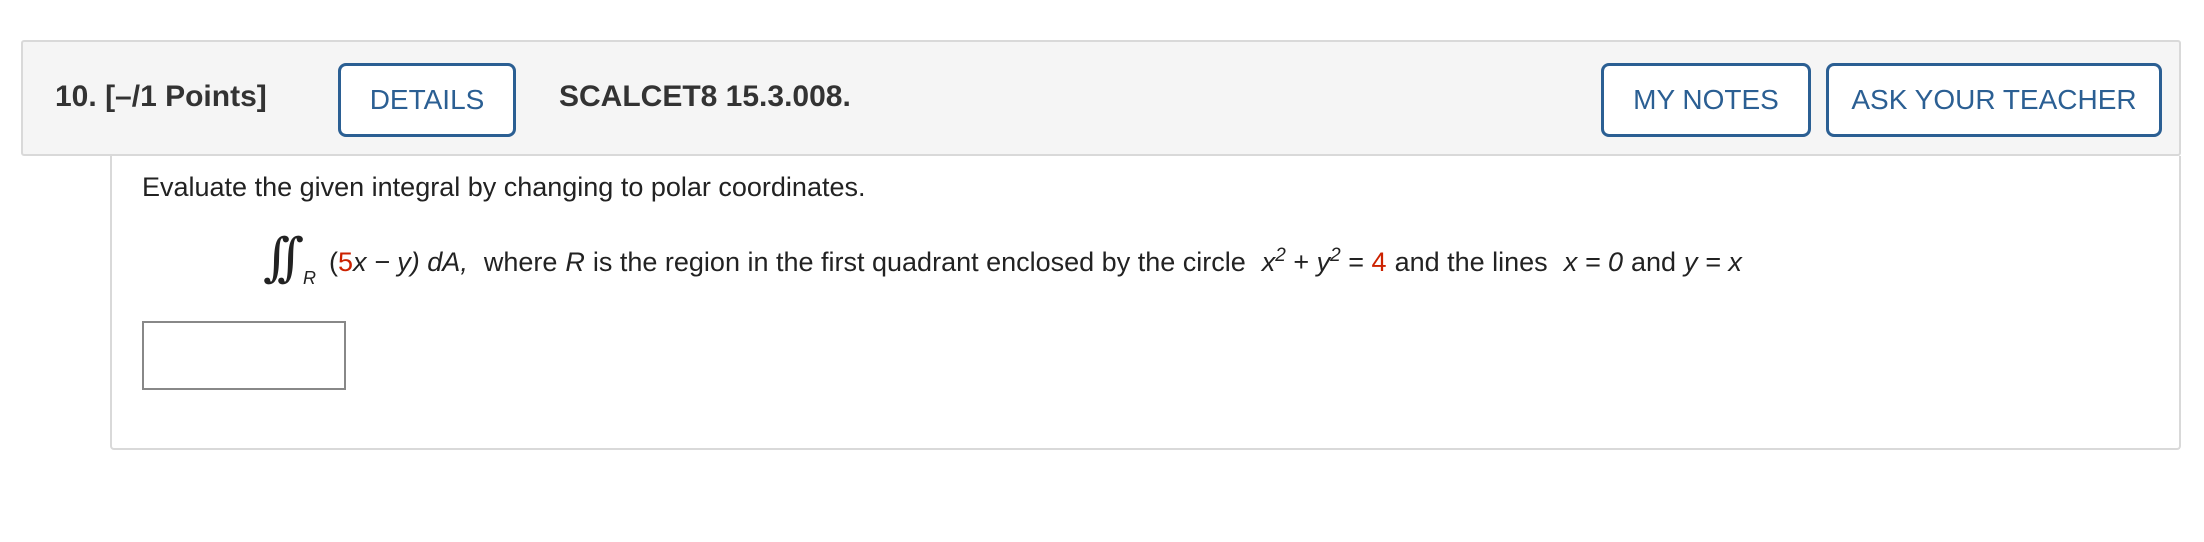 The image size is (2204, 542). Describe the element at coordinates (1653, 261) in the screenshot. I see `text-and: and` at that location.